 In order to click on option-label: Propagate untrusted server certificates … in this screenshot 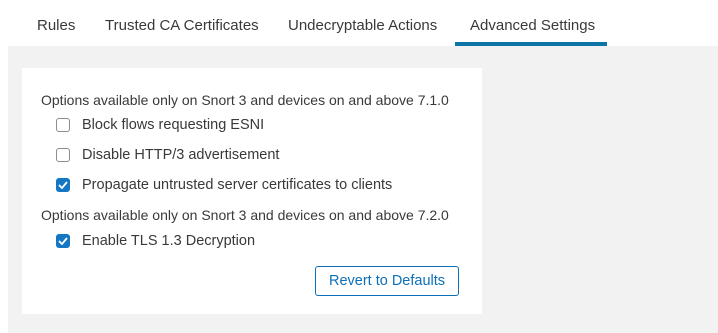, I will do `click(237, 185)`.